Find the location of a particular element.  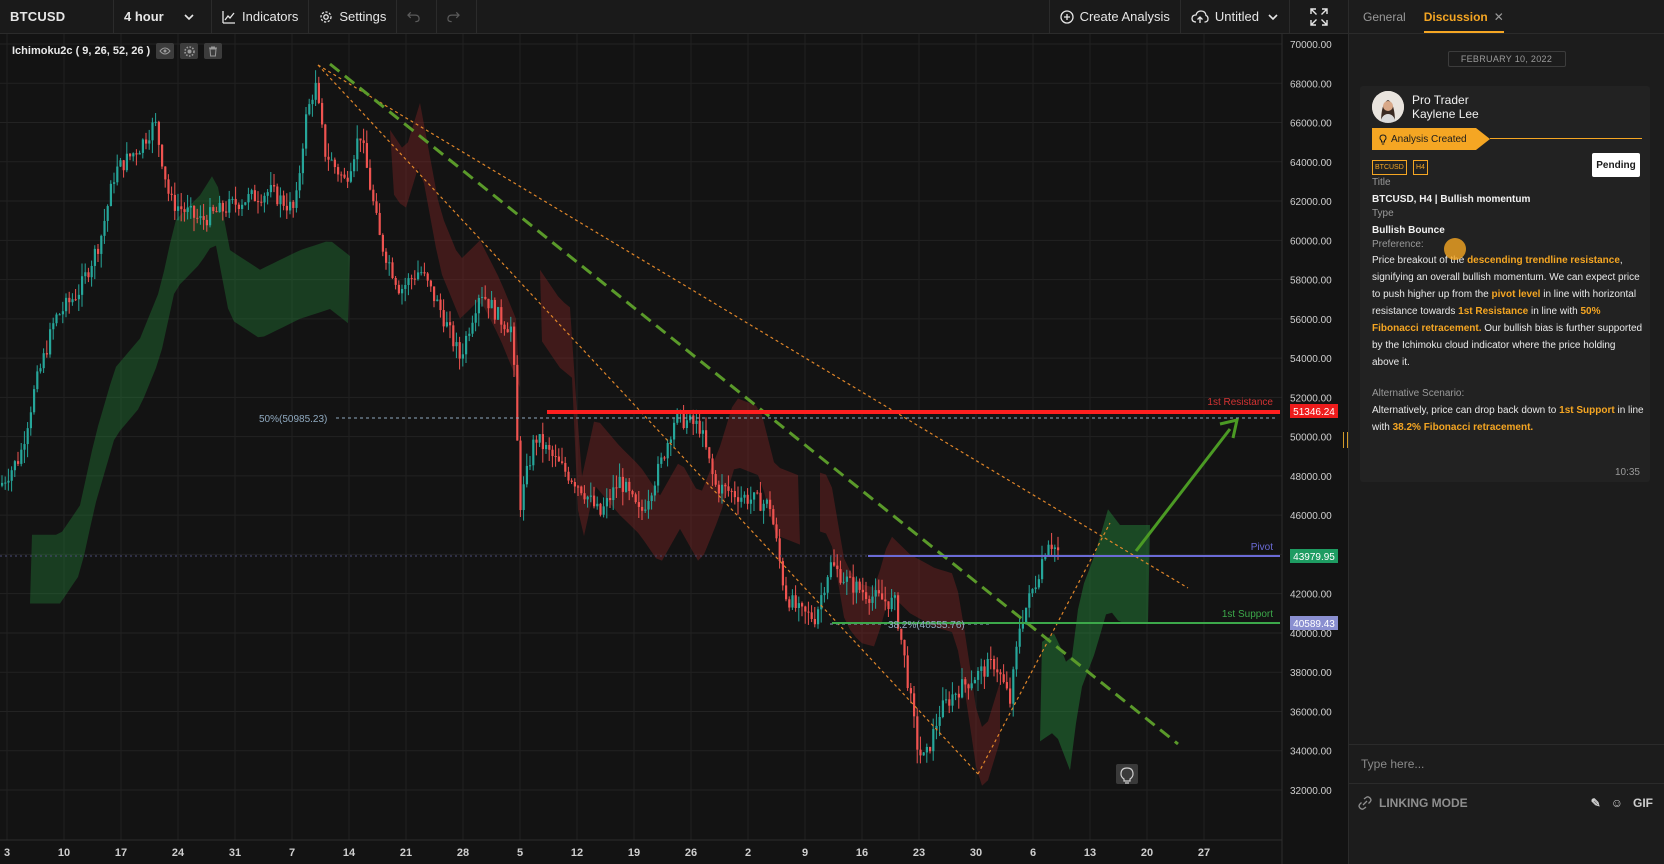

time-tick-label: 20 is located at coordinates (1147, 853).